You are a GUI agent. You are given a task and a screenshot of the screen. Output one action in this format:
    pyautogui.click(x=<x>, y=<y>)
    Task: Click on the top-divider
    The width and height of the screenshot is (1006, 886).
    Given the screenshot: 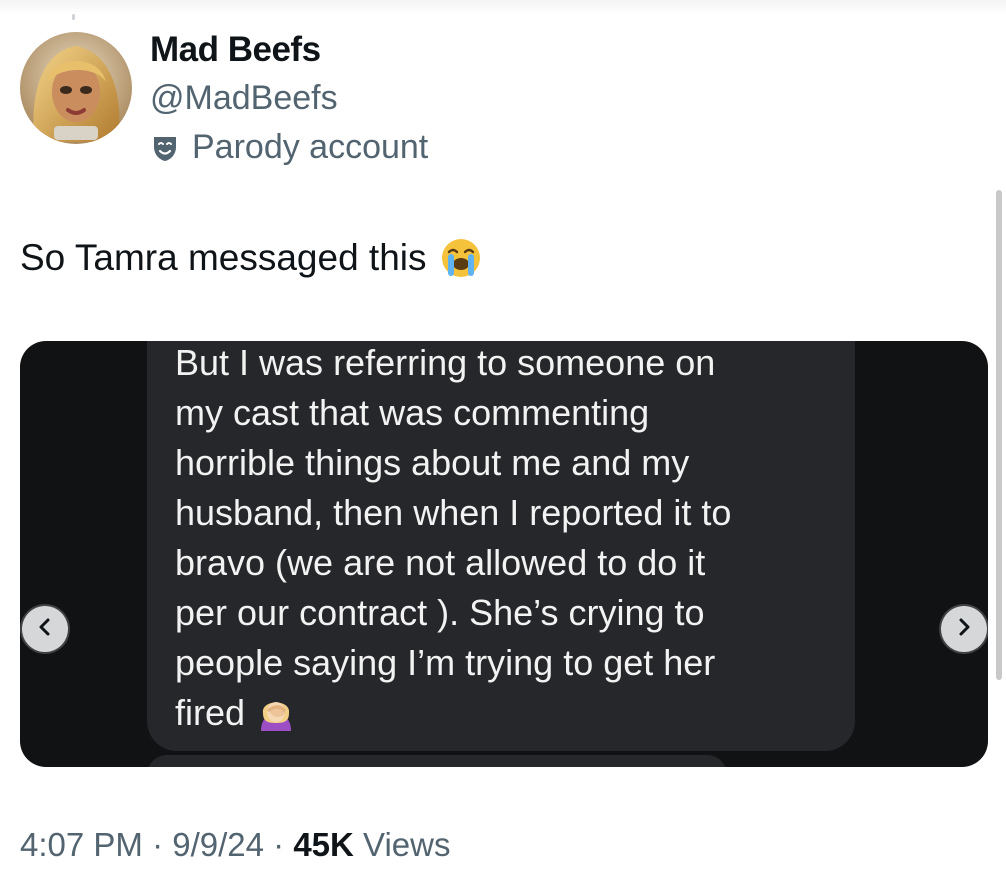 What is the action you would take?
    pyautogui.click(x=503, y=7)
    